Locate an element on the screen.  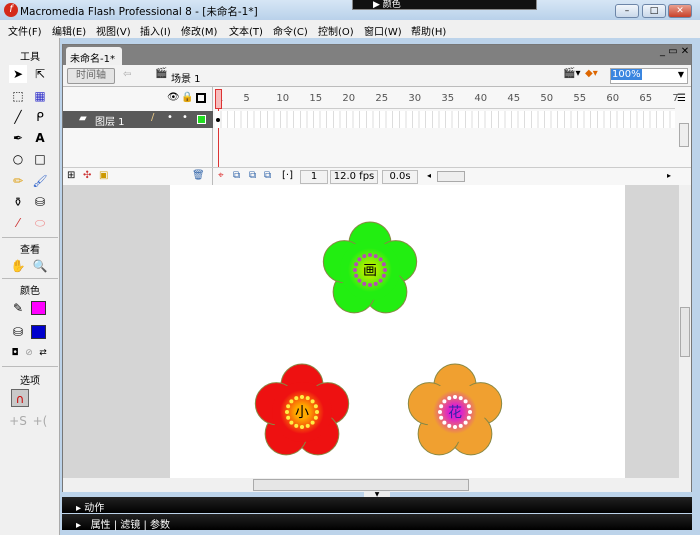
timeline-vscroll is located at coordinates (684, 135).